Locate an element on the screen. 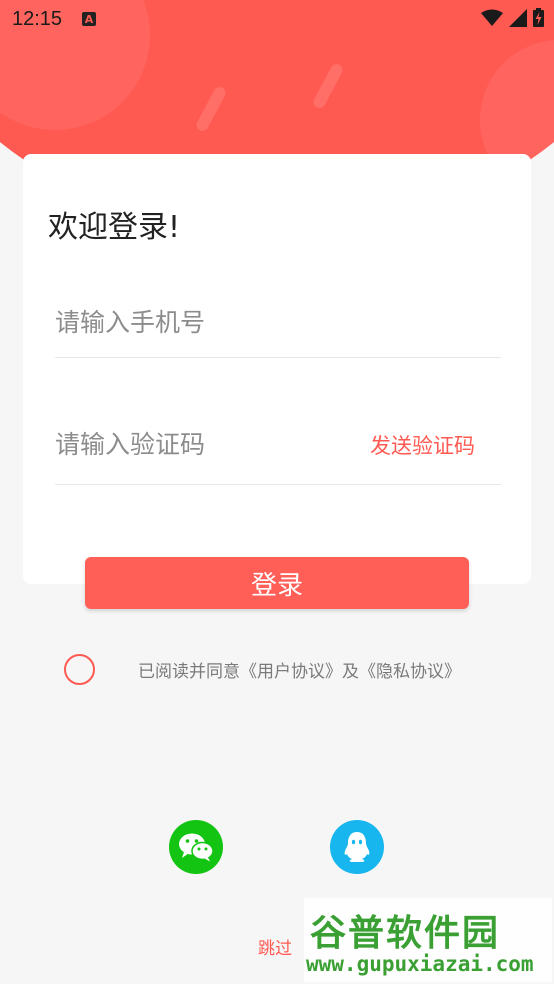 This screenshot has height=984, width=554. notification-a-icon: A is located at coordinates (89, 19).